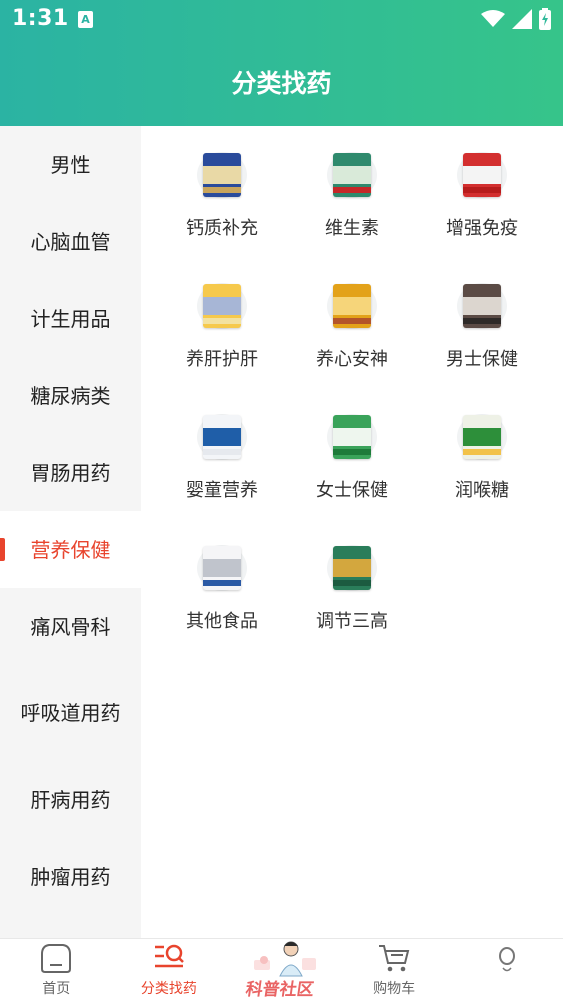  I want to click on subcategory-label: 维生素, so click(352, 228).